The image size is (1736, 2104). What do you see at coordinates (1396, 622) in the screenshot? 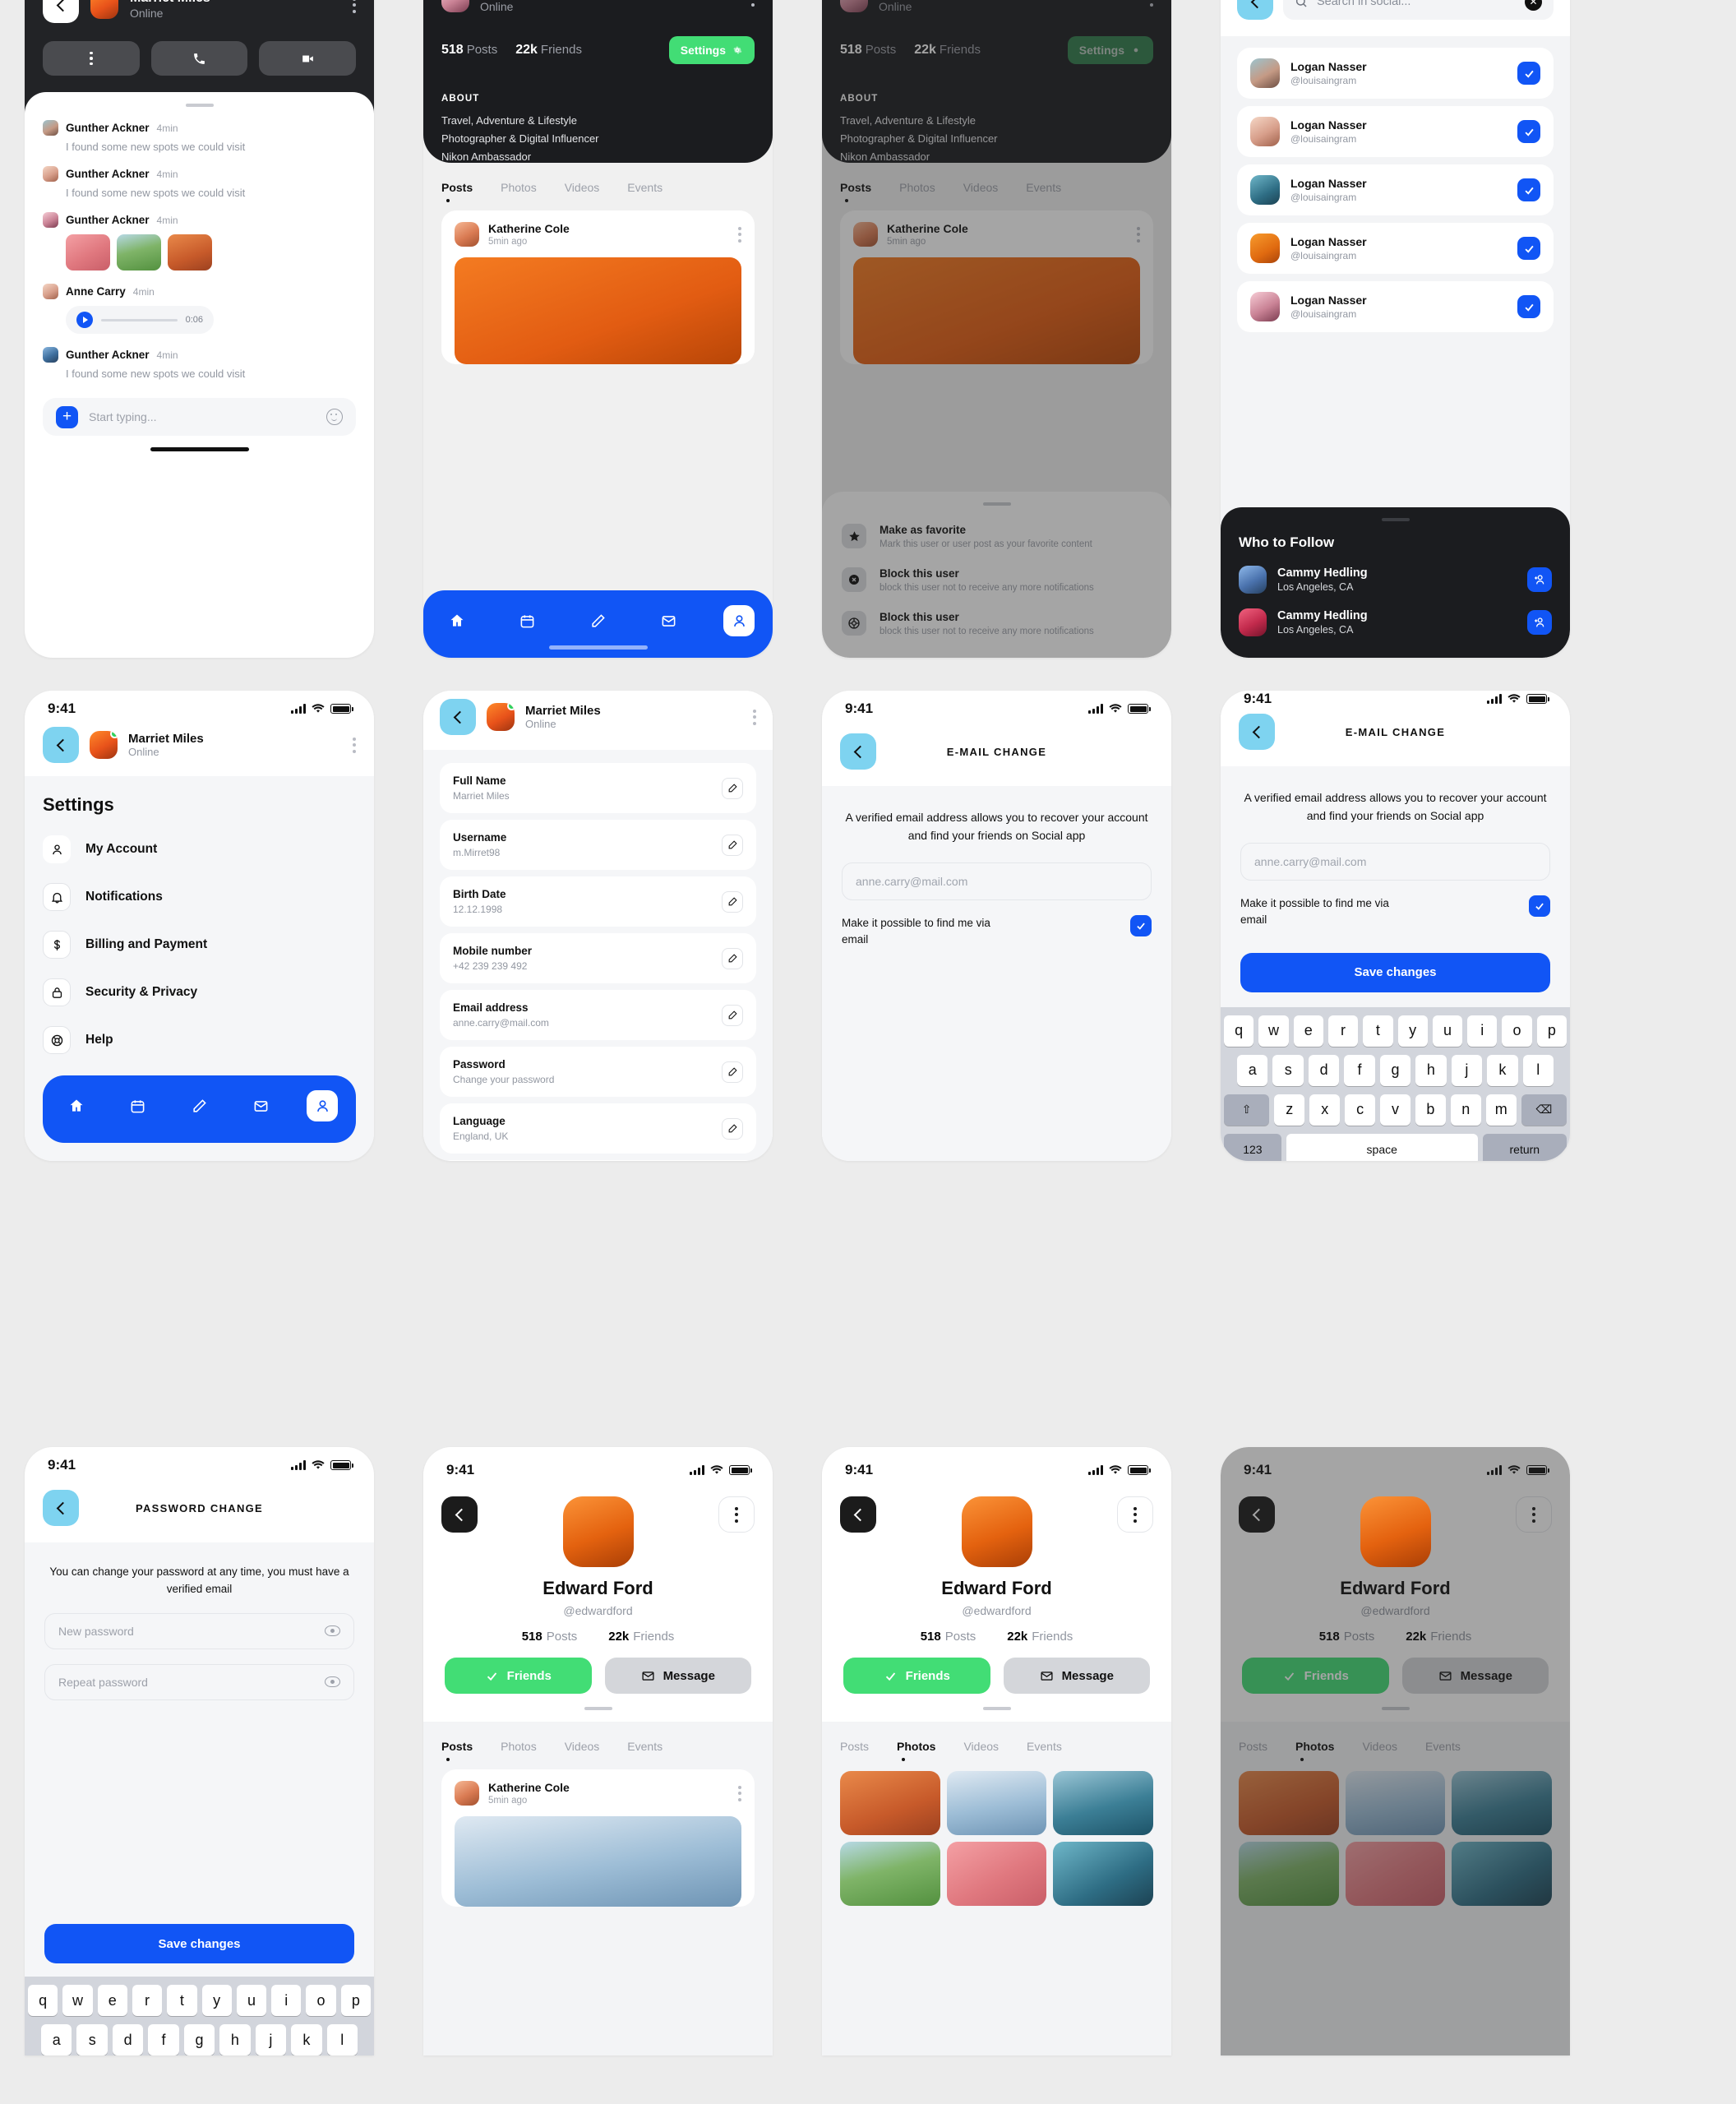
I see `follow-suggestion: Cammy Hedling Los Angeles, CA` at bounding box center [1396, 622].